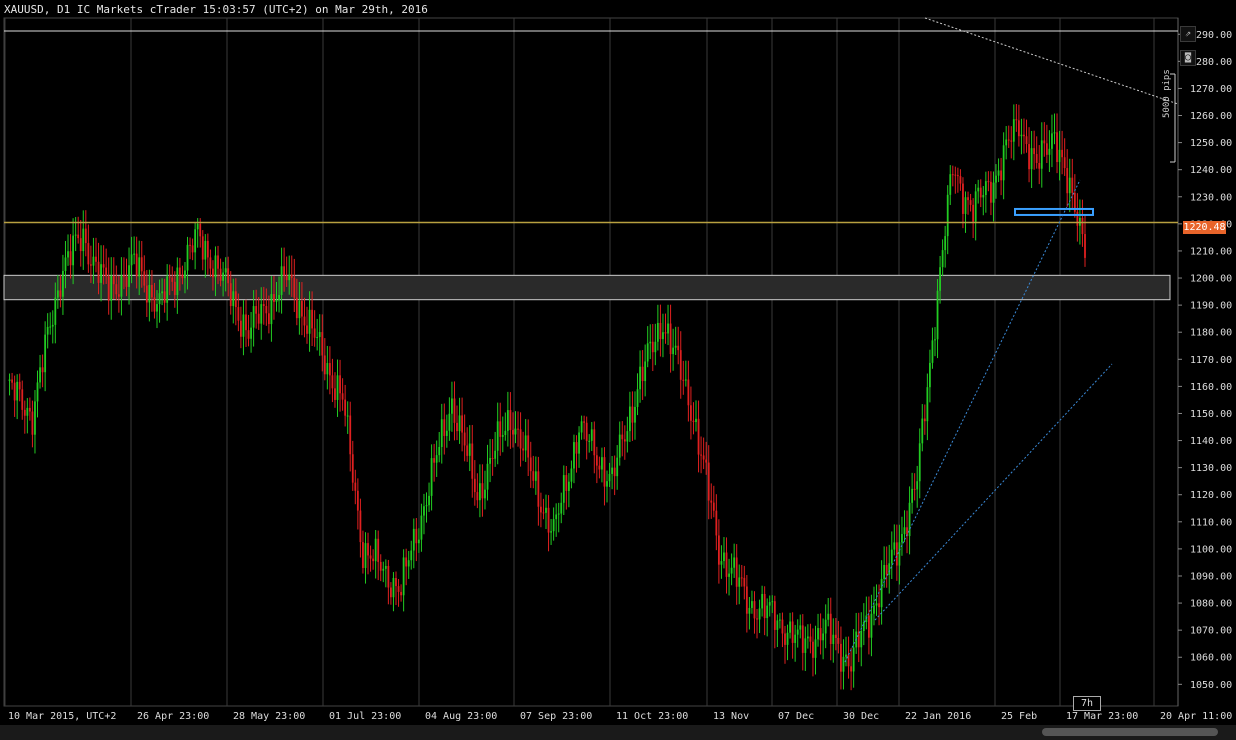 The width and height of the screenshot is (1236, 740). Describe the element at coordinates (1211, 279) in the screenshot. I see `price-axis-label: 1200.00` at that location.